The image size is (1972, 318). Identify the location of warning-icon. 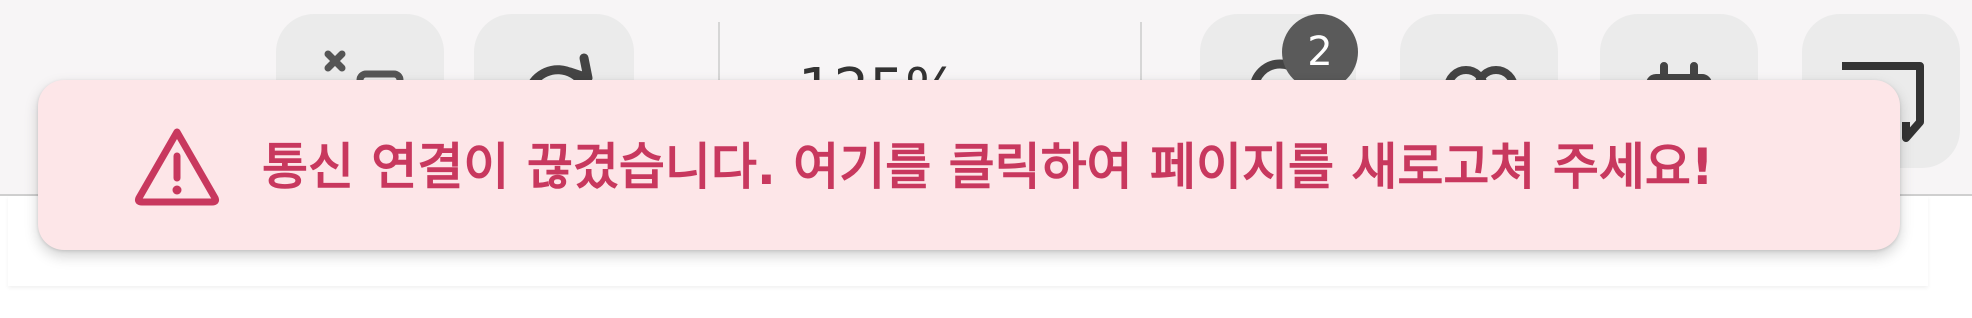
(177, 167).